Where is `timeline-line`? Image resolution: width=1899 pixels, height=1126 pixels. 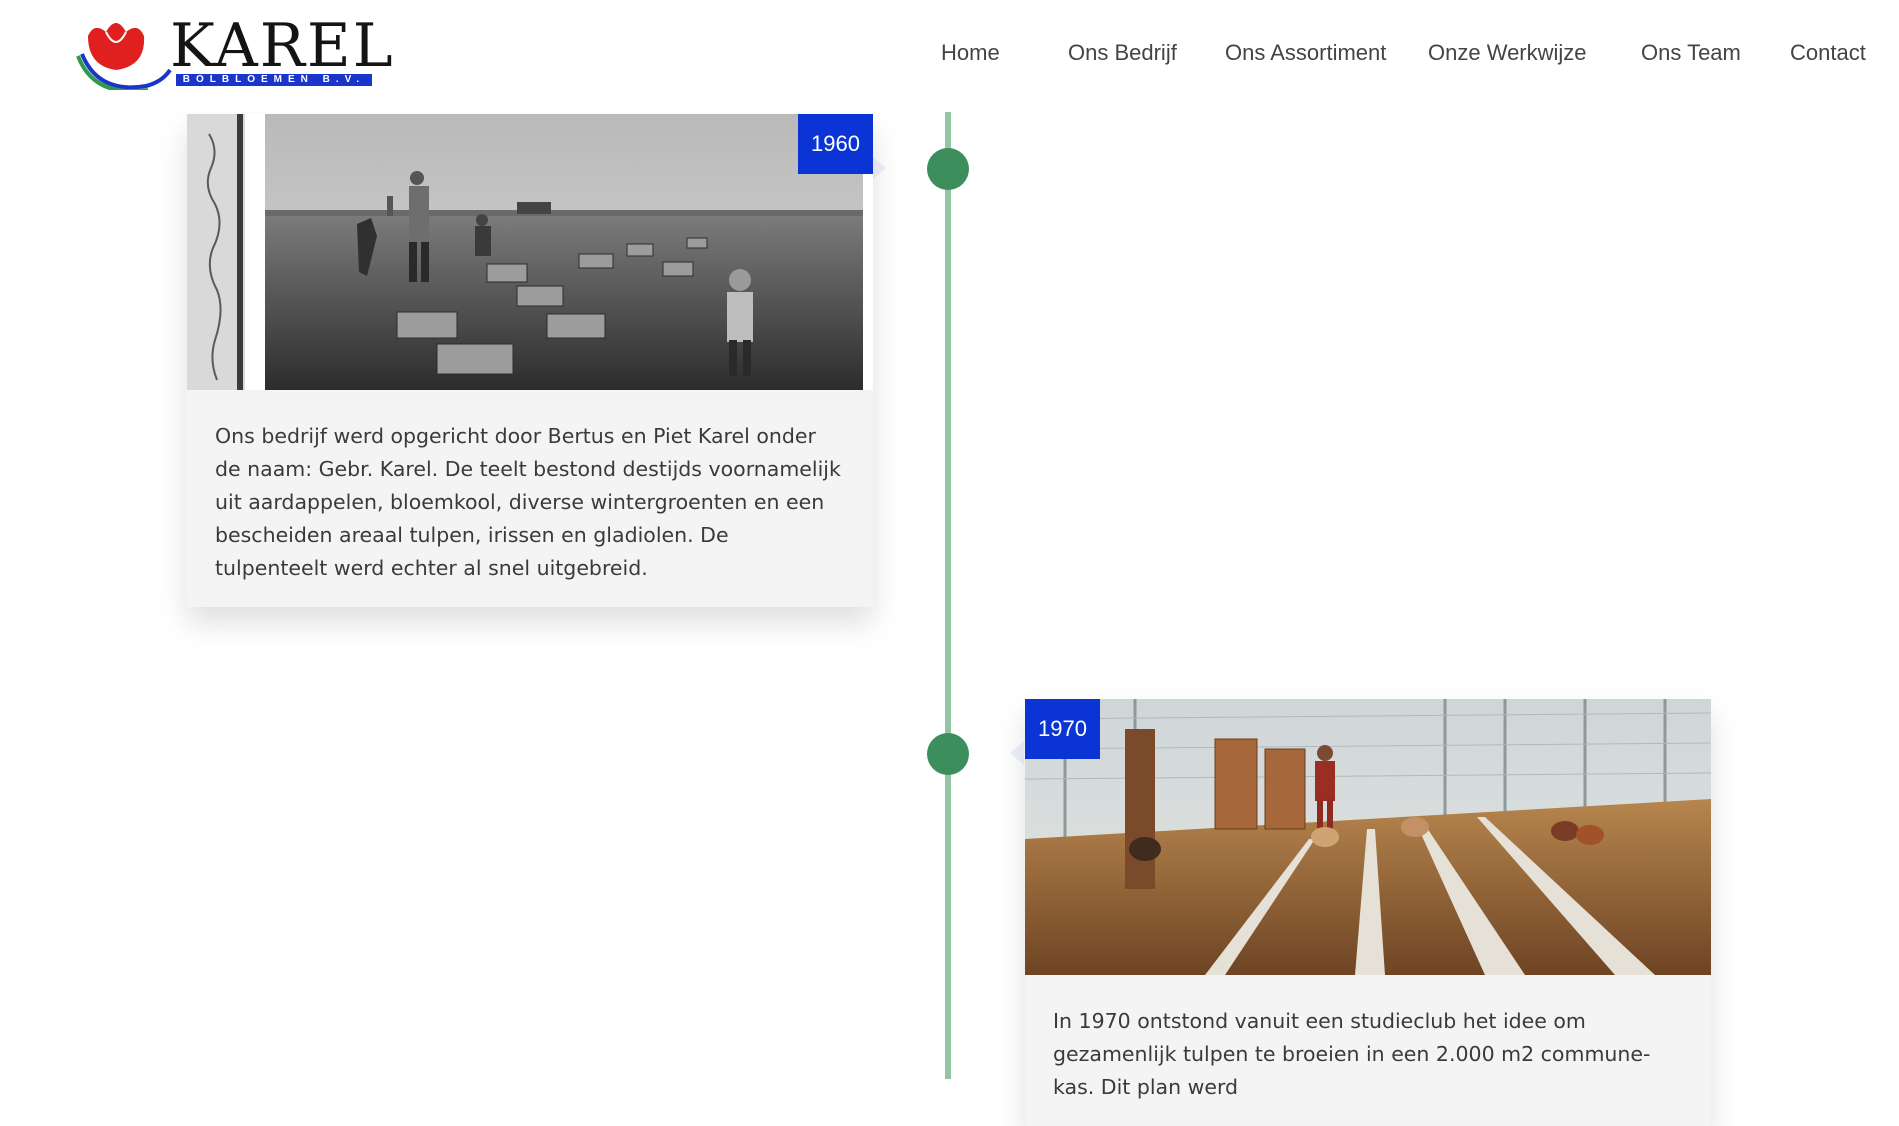 timeline-line is located at coordinates (948, 595).